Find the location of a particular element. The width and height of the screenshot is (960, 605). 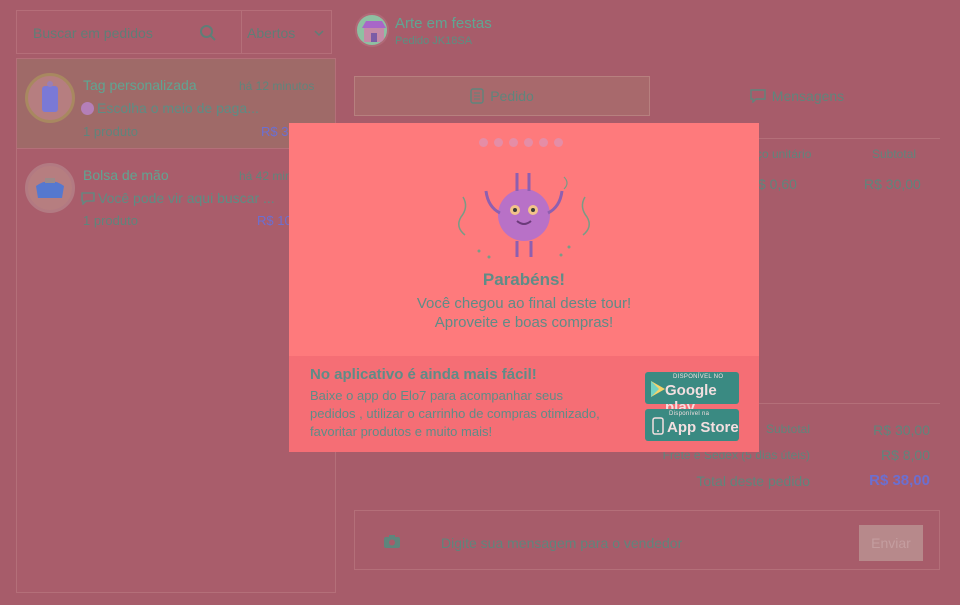

search-input: Buscar em pedidos is located at coordinates (93, 33).